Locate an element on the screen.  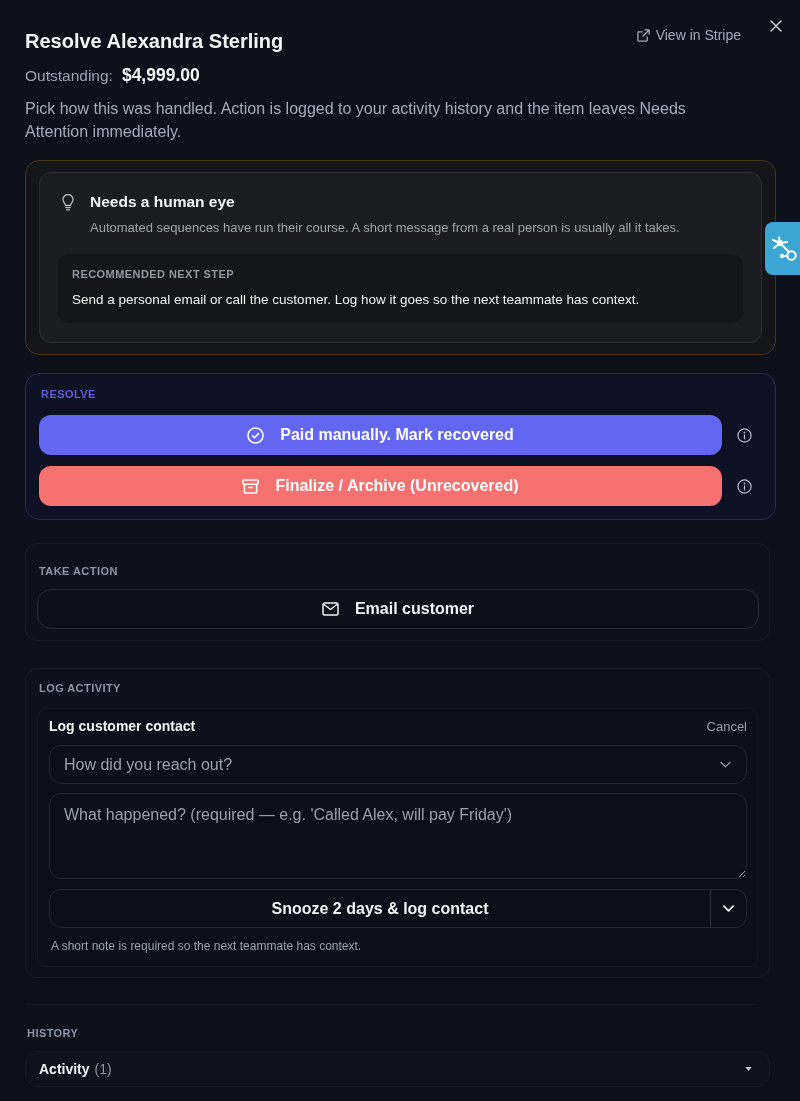
cancel-link: Cancel is located at coordinates (726, 726).